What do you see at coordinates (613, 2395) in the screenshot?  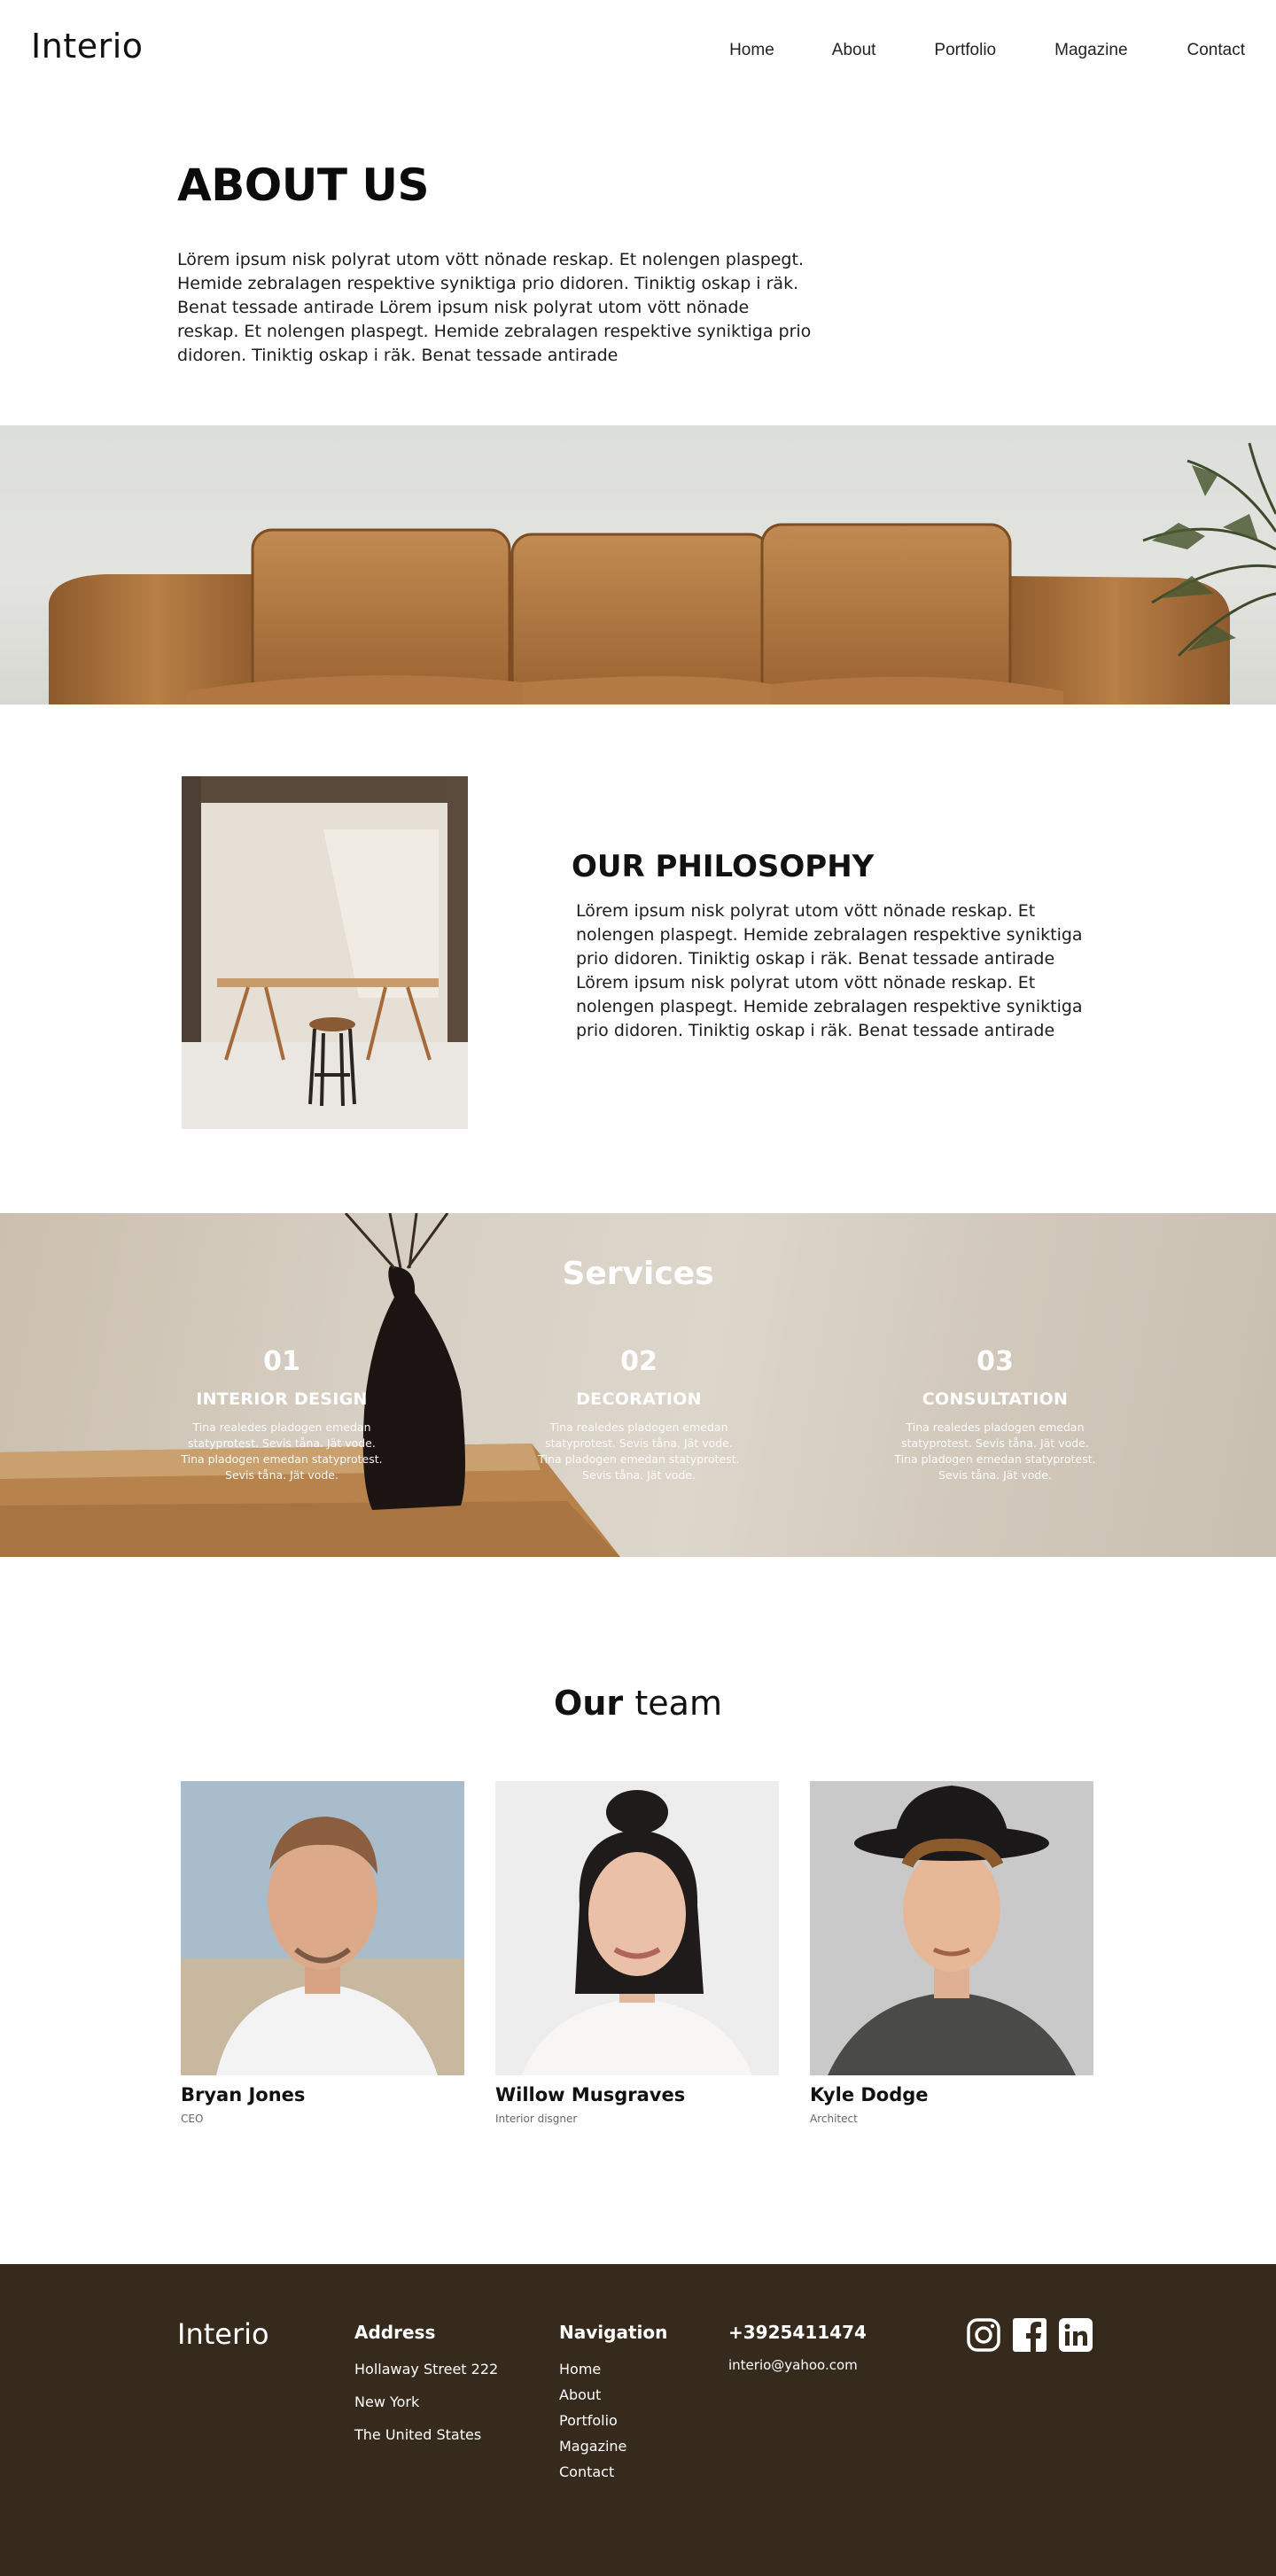 I see `footer-nav-about: About` at bounding box center [613, 2395].